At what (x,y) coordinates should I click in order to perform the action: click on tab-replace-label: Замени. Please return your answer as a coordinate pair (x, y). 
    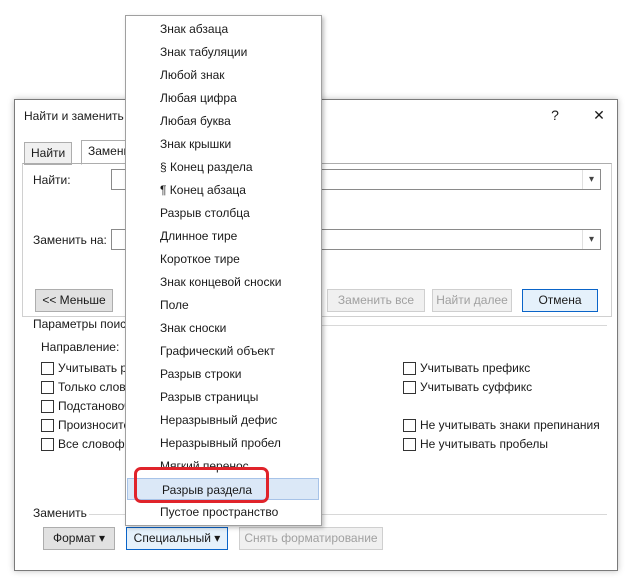
    Looking at the image, I should click on (109, 151).